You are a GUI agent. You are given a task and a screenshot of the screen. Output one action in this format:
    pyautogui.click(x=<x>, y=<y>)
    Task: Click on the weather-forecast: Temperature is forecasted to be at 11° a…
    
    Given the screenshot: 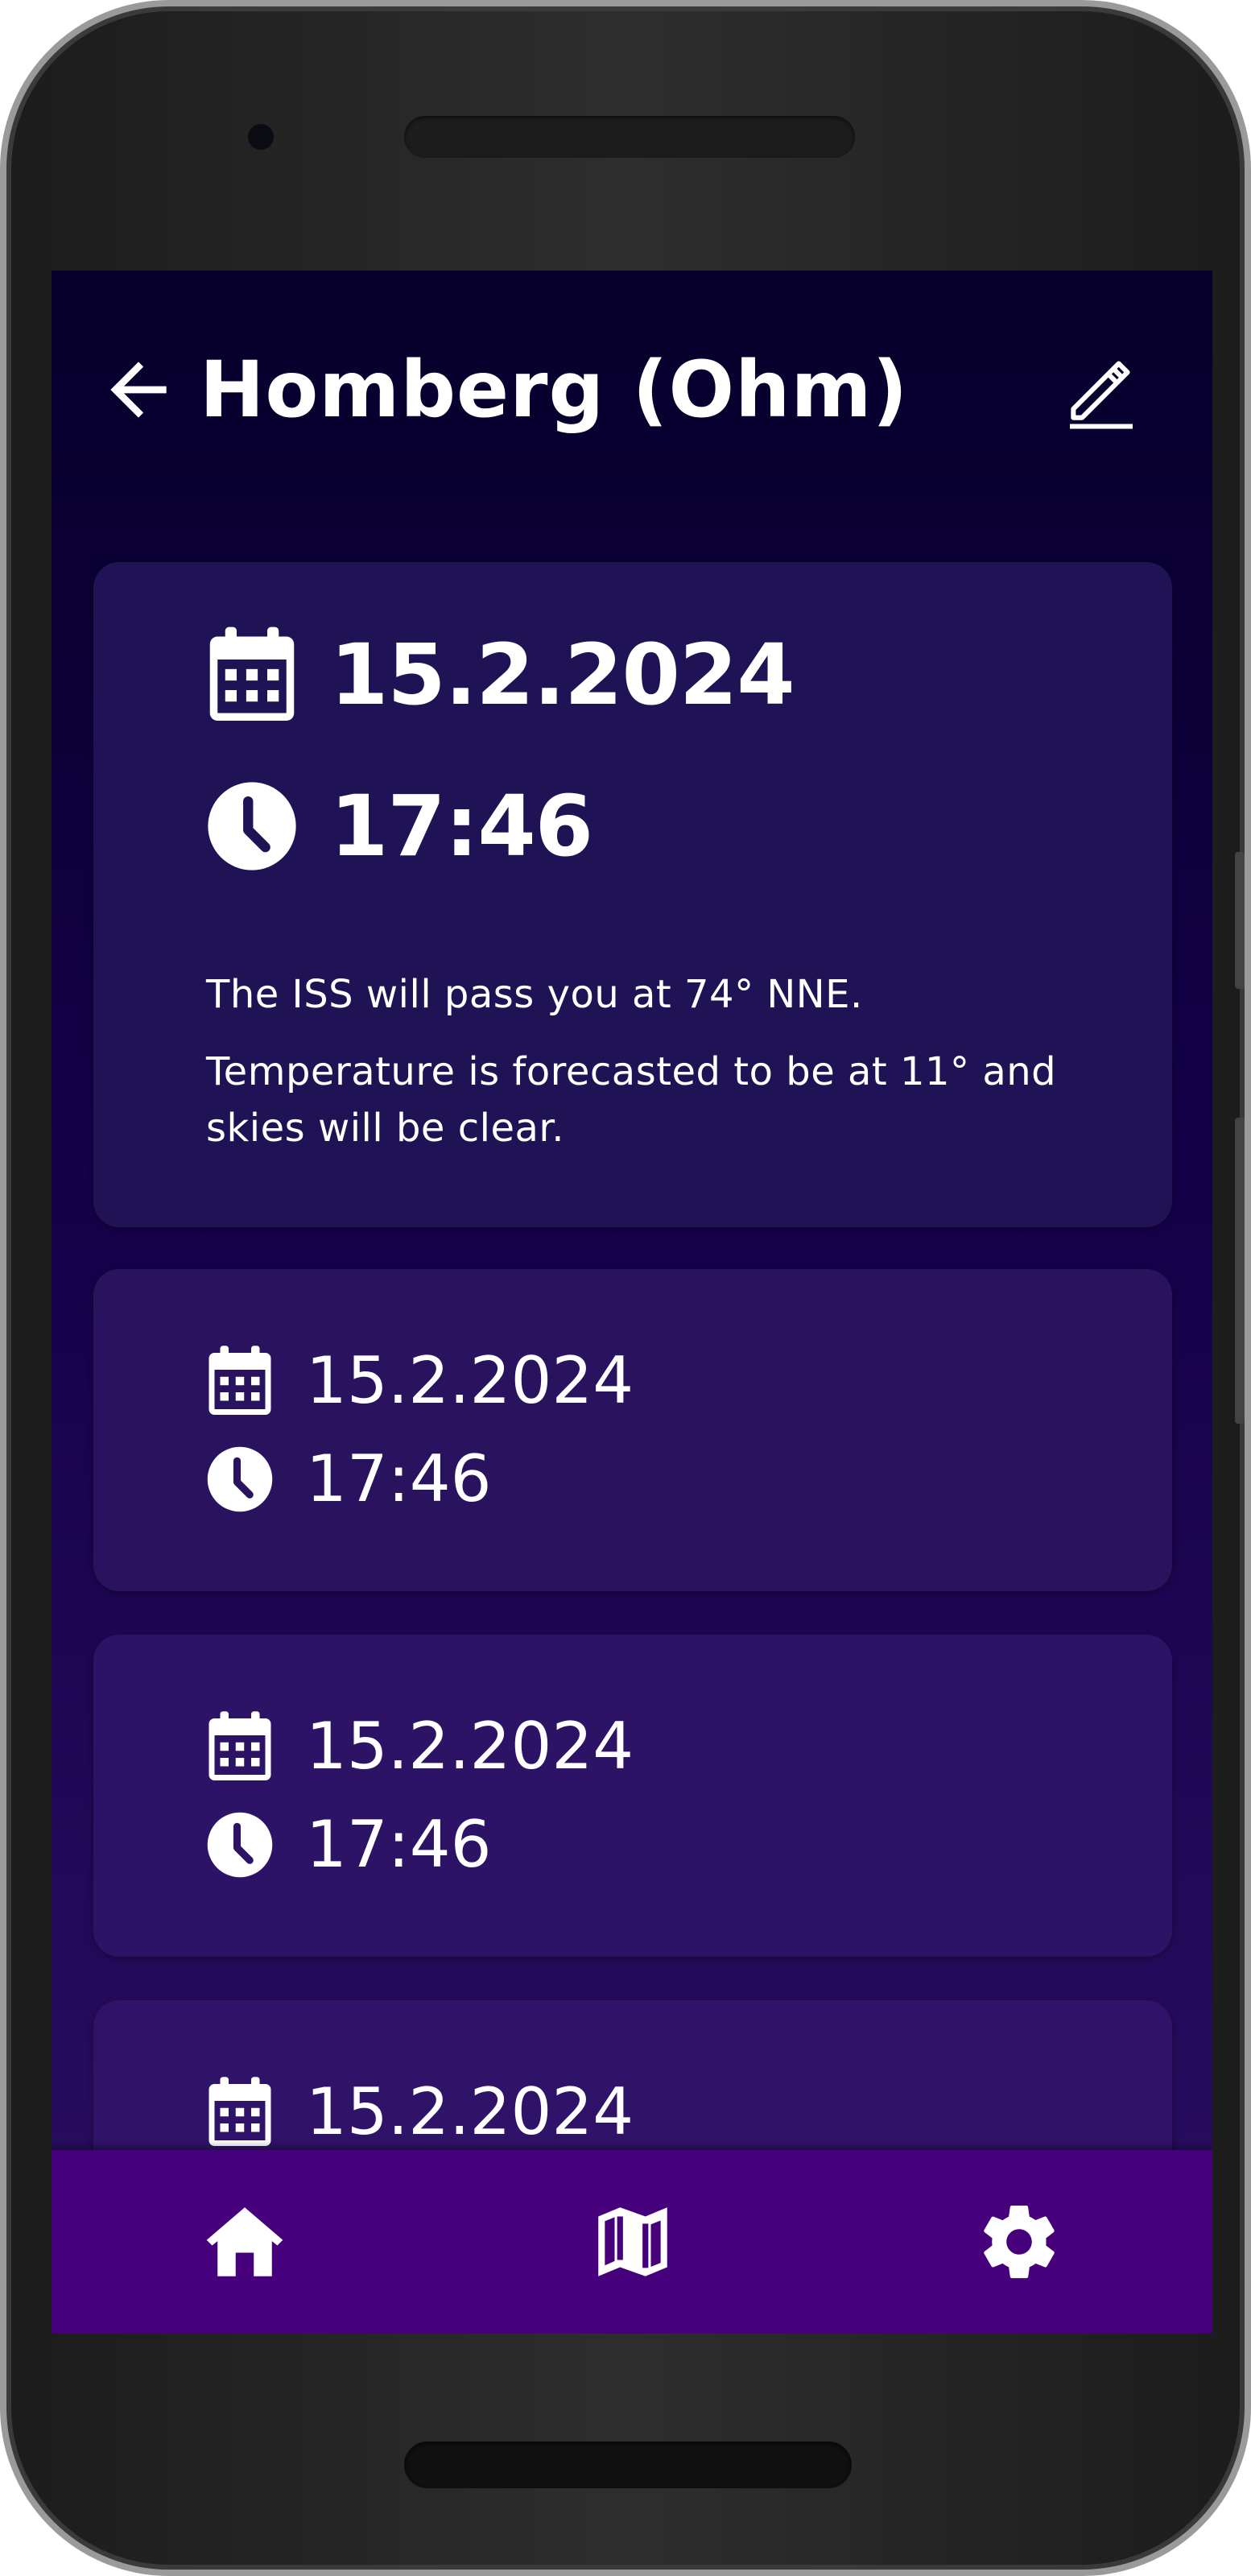 What is the action you would take?
    pyautogui.click(x=631, y=1100)
    